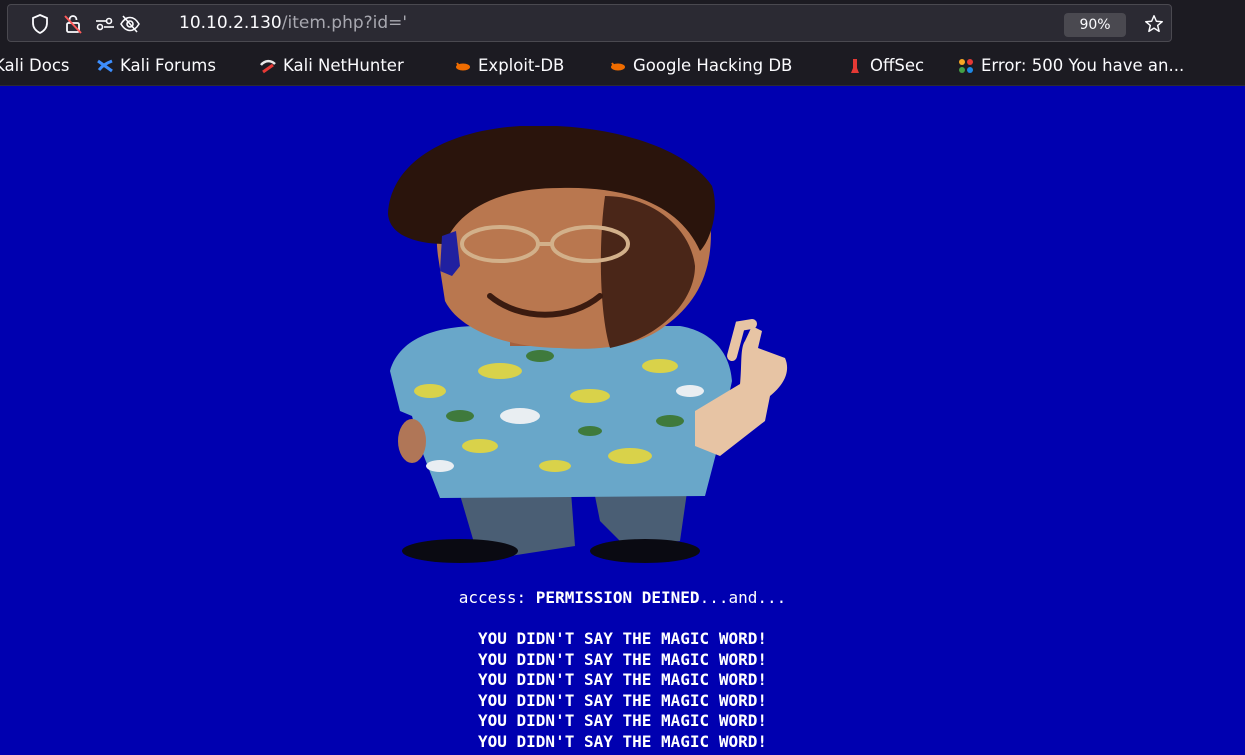  What do you see at coordinates (463, 66) in the screenshot?
I see `exploit-db-icon` at bounding box center [463, 66].